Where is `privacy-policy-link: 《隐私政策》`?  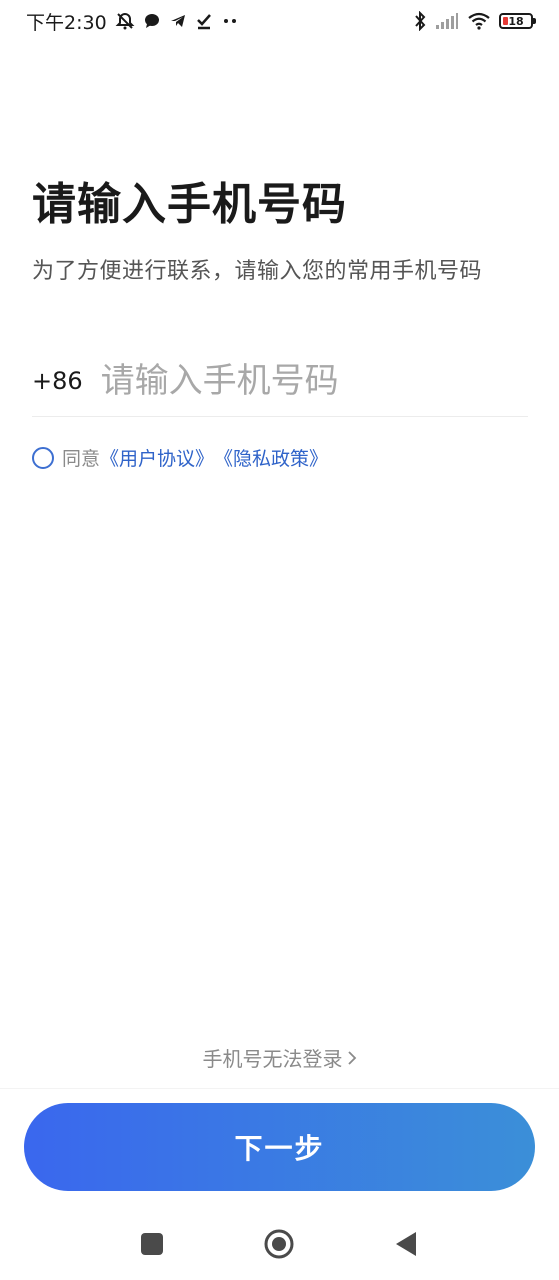 privacy-policy-link: 《隐私政策》 is located at coordinates (271, 457).